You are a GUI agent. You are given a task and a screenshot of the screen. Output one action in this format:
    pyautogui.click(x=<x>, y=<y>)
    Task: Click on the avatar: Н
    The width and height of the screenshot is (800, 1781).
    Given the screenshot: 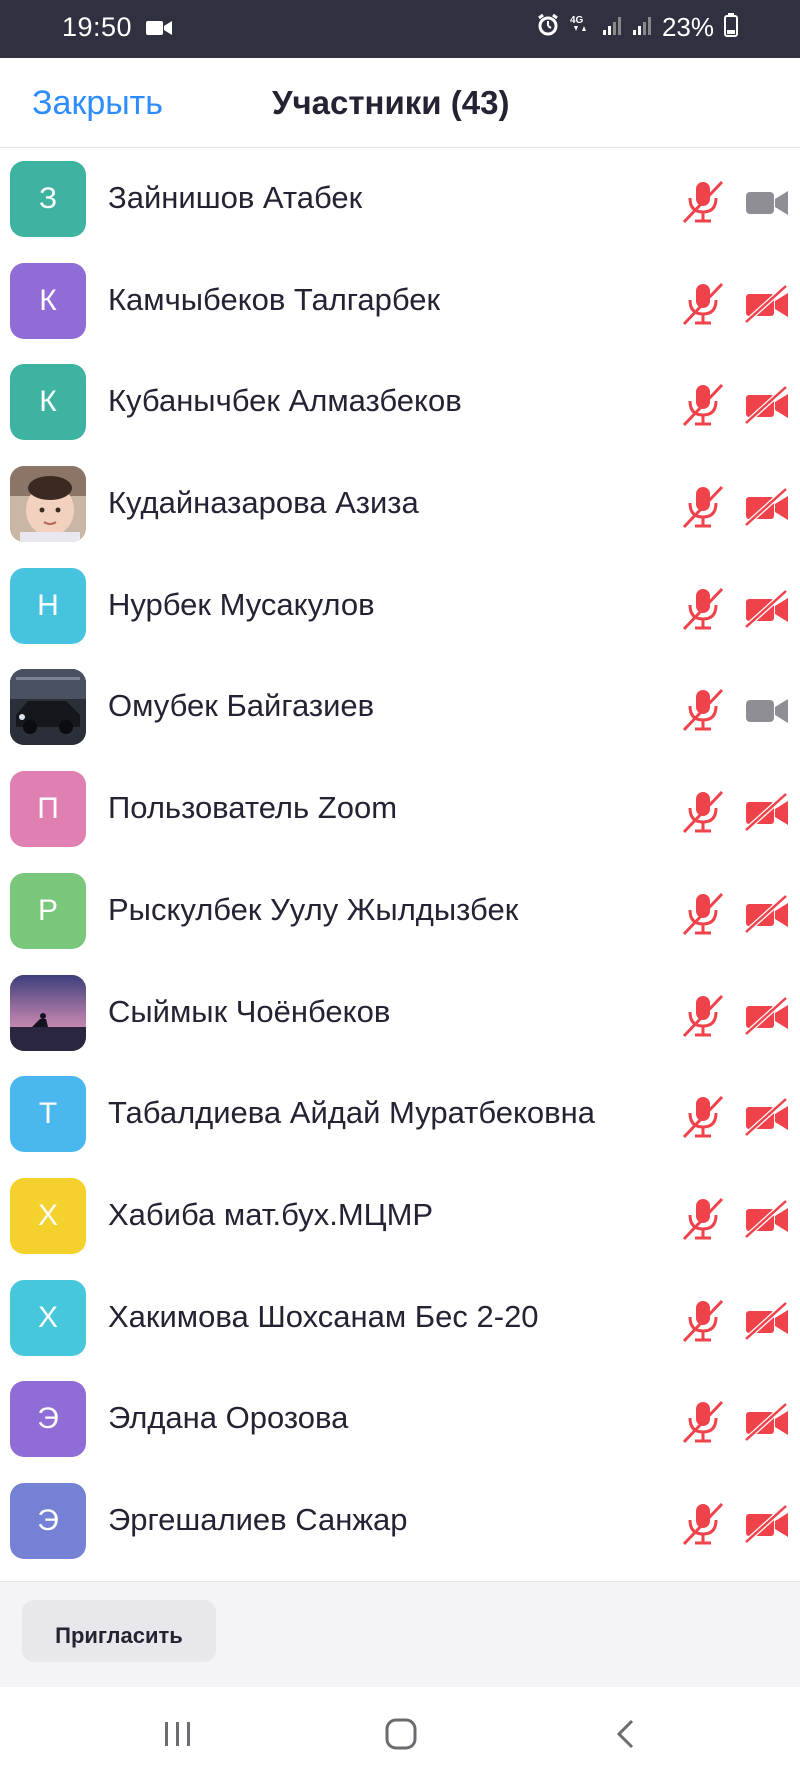 What is the action you would take?
    pyautogui.click(x=48, y=605)
    